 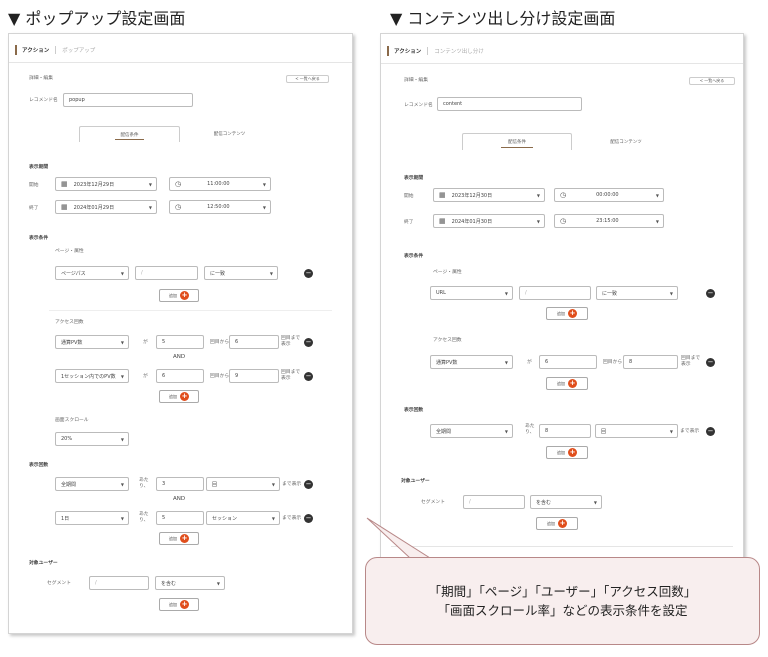 What do you see at coordinates (128, 100) in the screenshot?
I see `recommend-name-input: popup` at bounding box center [128, 100].